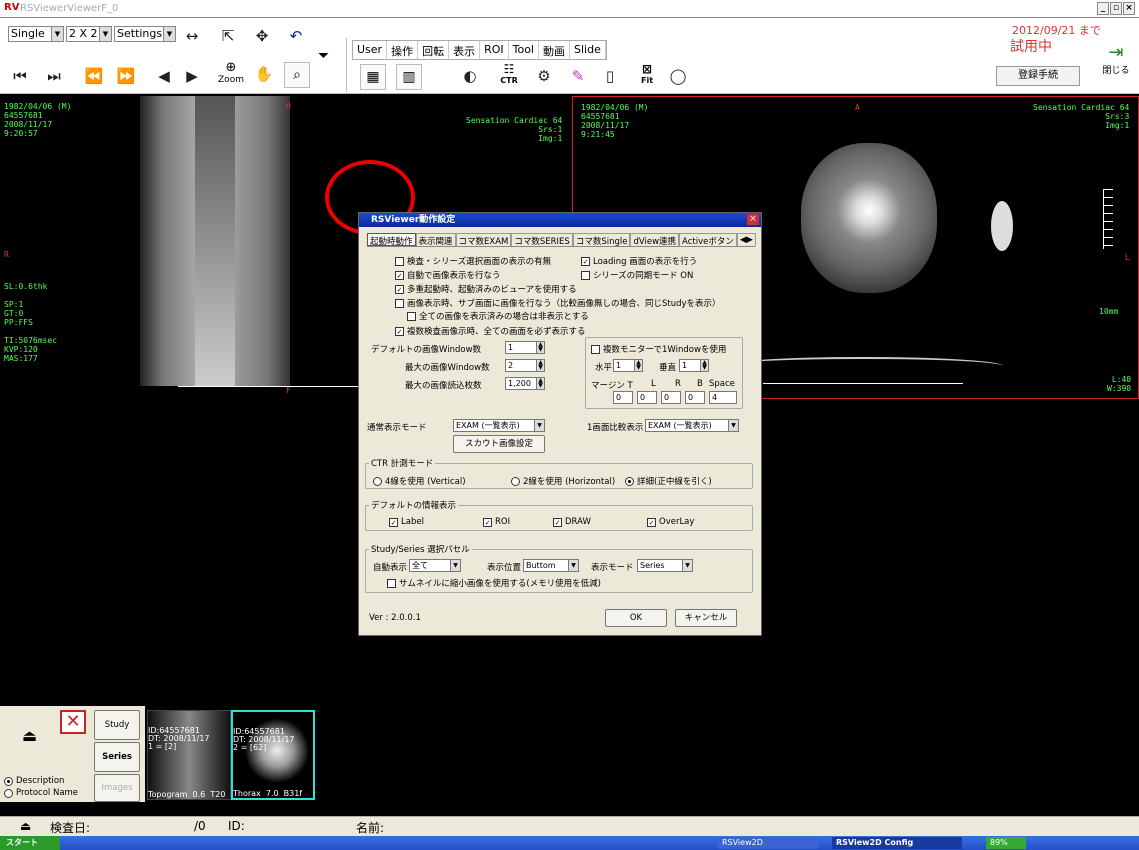 The image size is (1139, 850). I want to click on max-window-spinner: 2 ▲ ▼, so click(525, 365).